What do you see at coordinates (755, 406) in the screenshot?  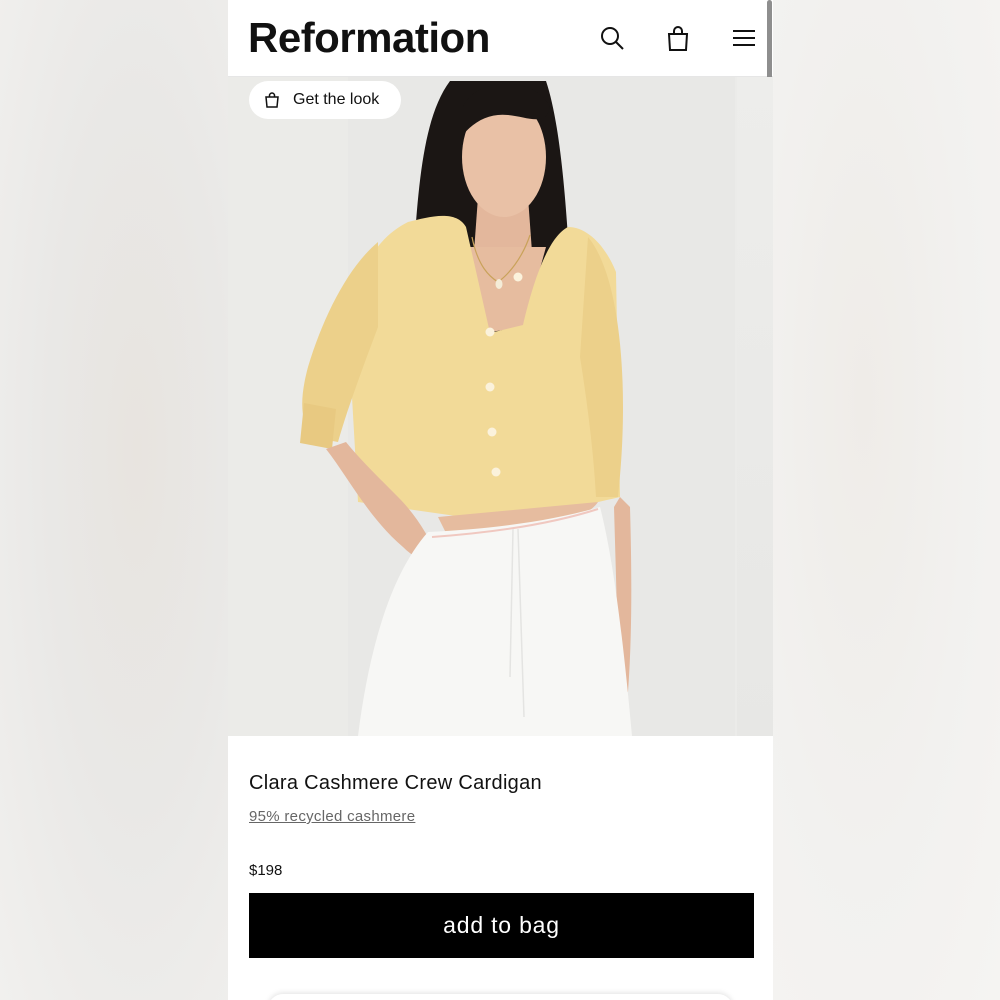 I see `next-product-image` at bounding box center [755, 406].